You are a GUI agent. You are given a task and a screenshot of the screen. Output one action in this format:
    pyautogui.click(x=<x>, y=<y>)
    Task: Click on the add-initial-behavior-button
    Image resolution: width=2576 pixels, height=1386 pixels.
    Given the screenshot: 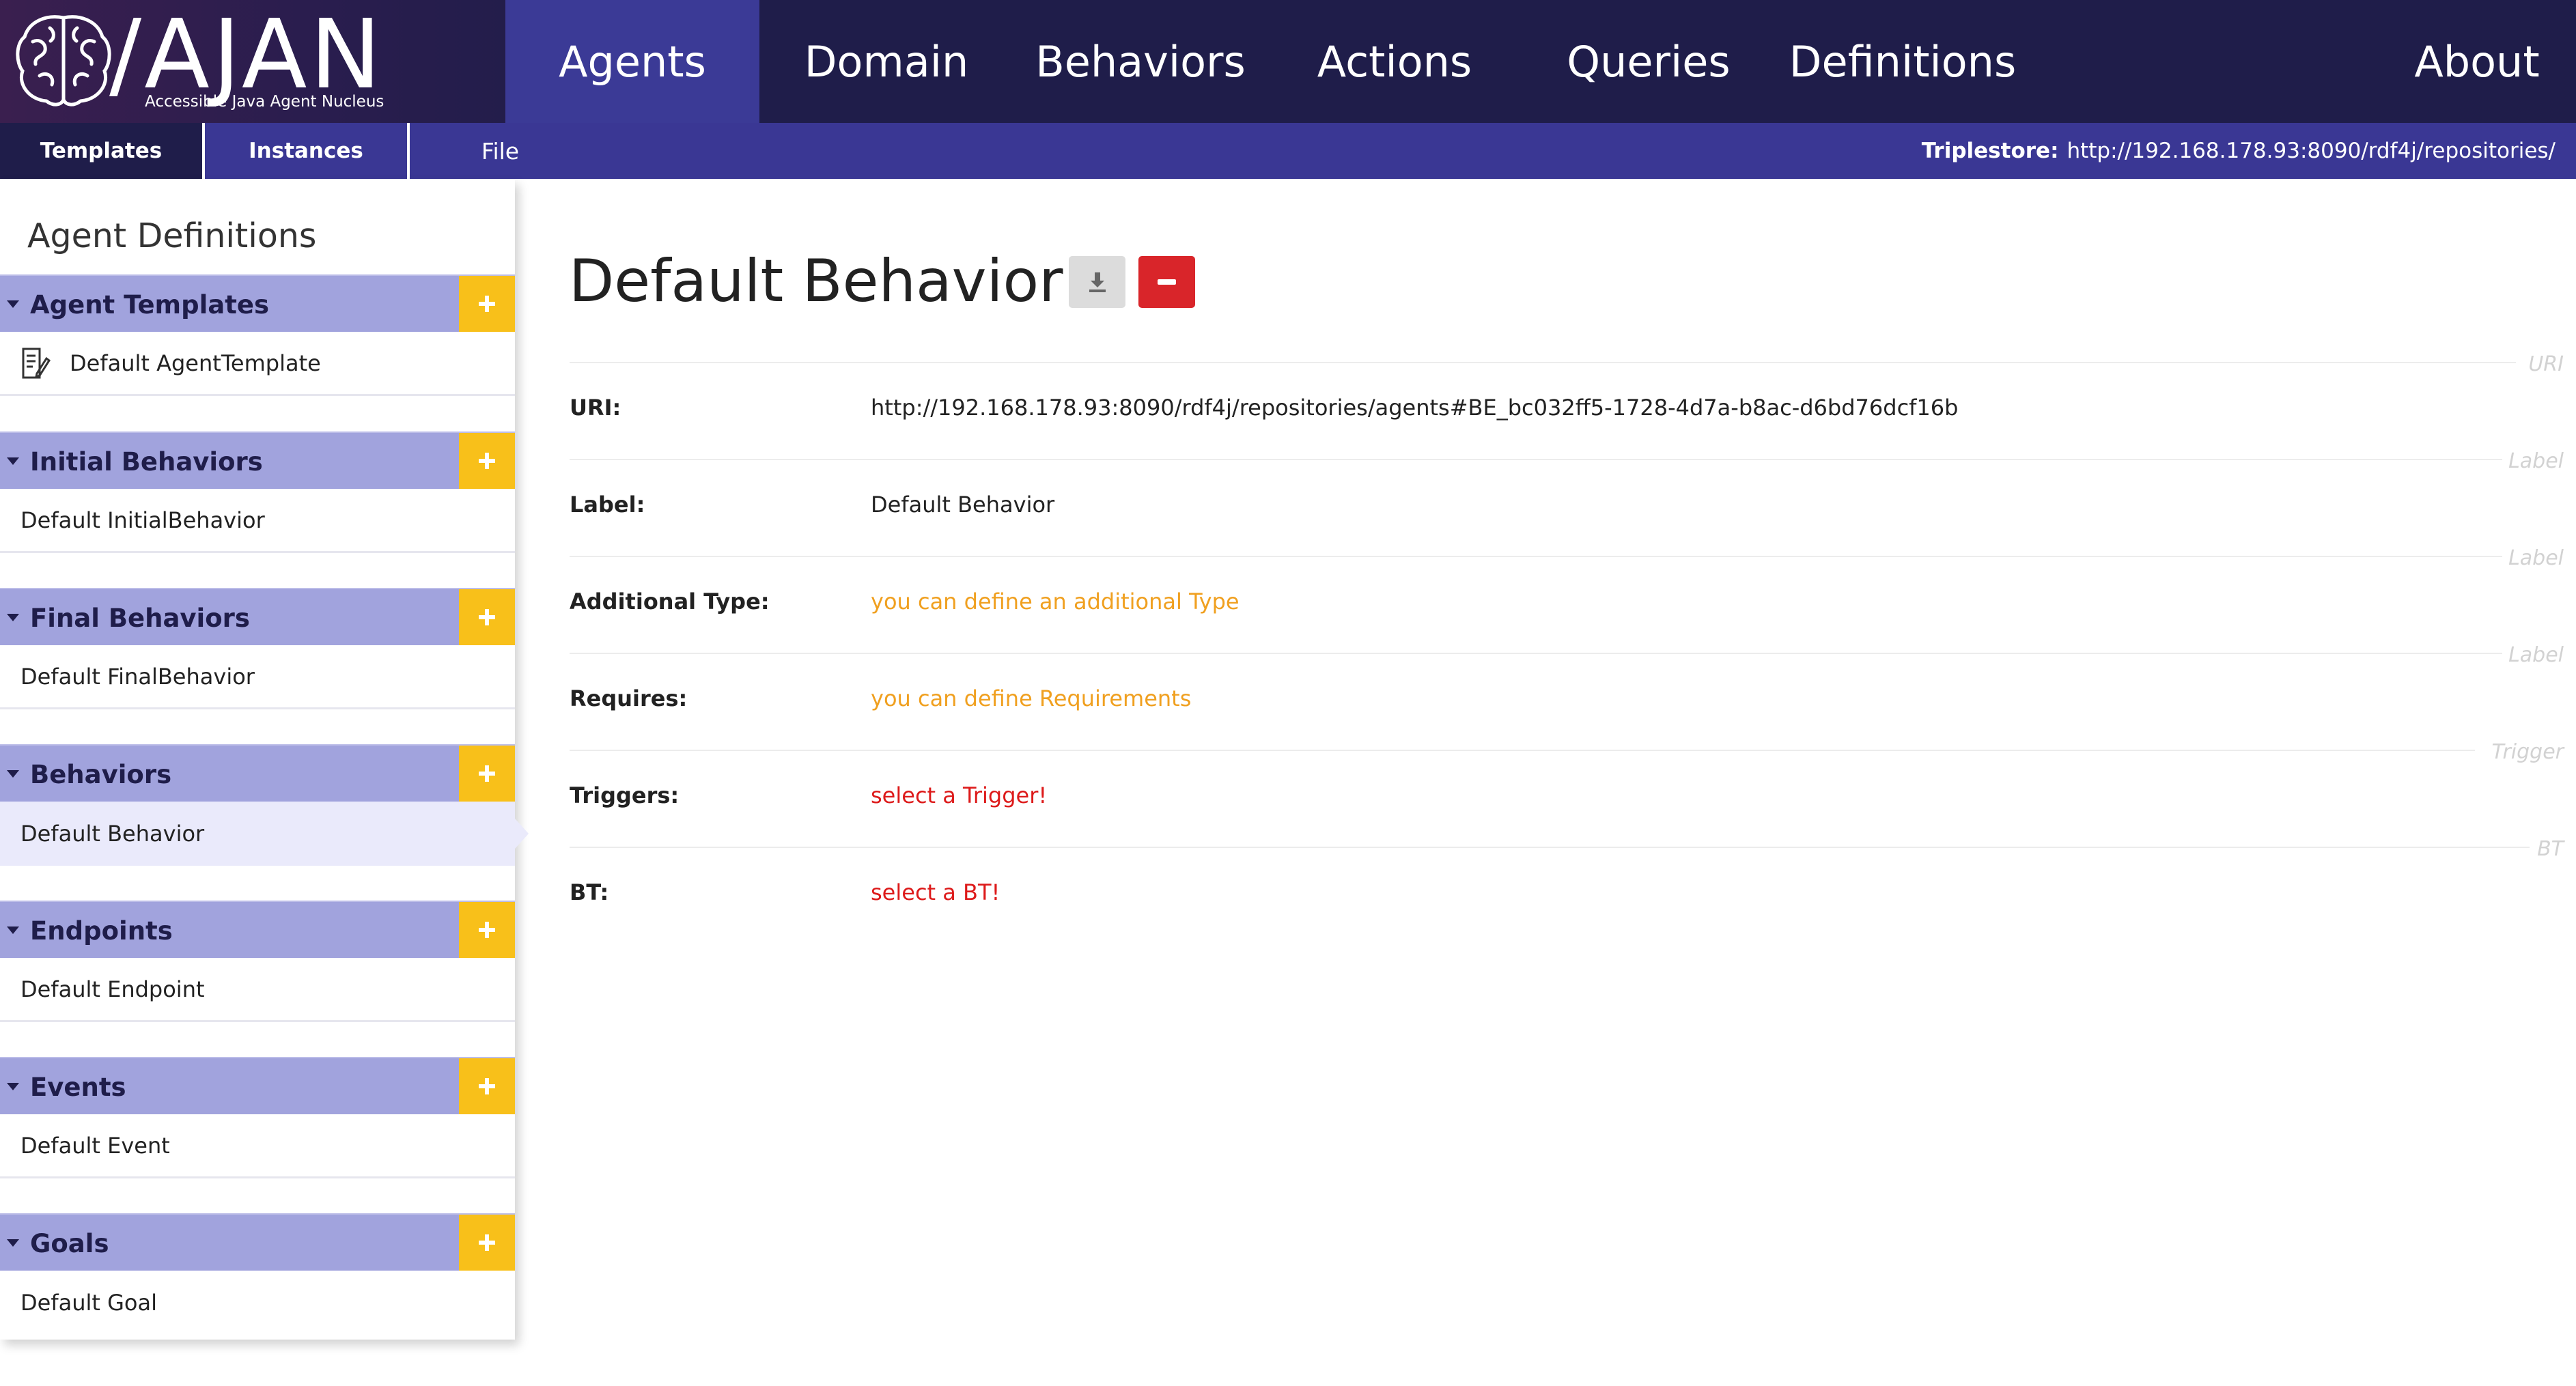 What is the action you would take?
    pyautogui.click(x=487, y=461)
    